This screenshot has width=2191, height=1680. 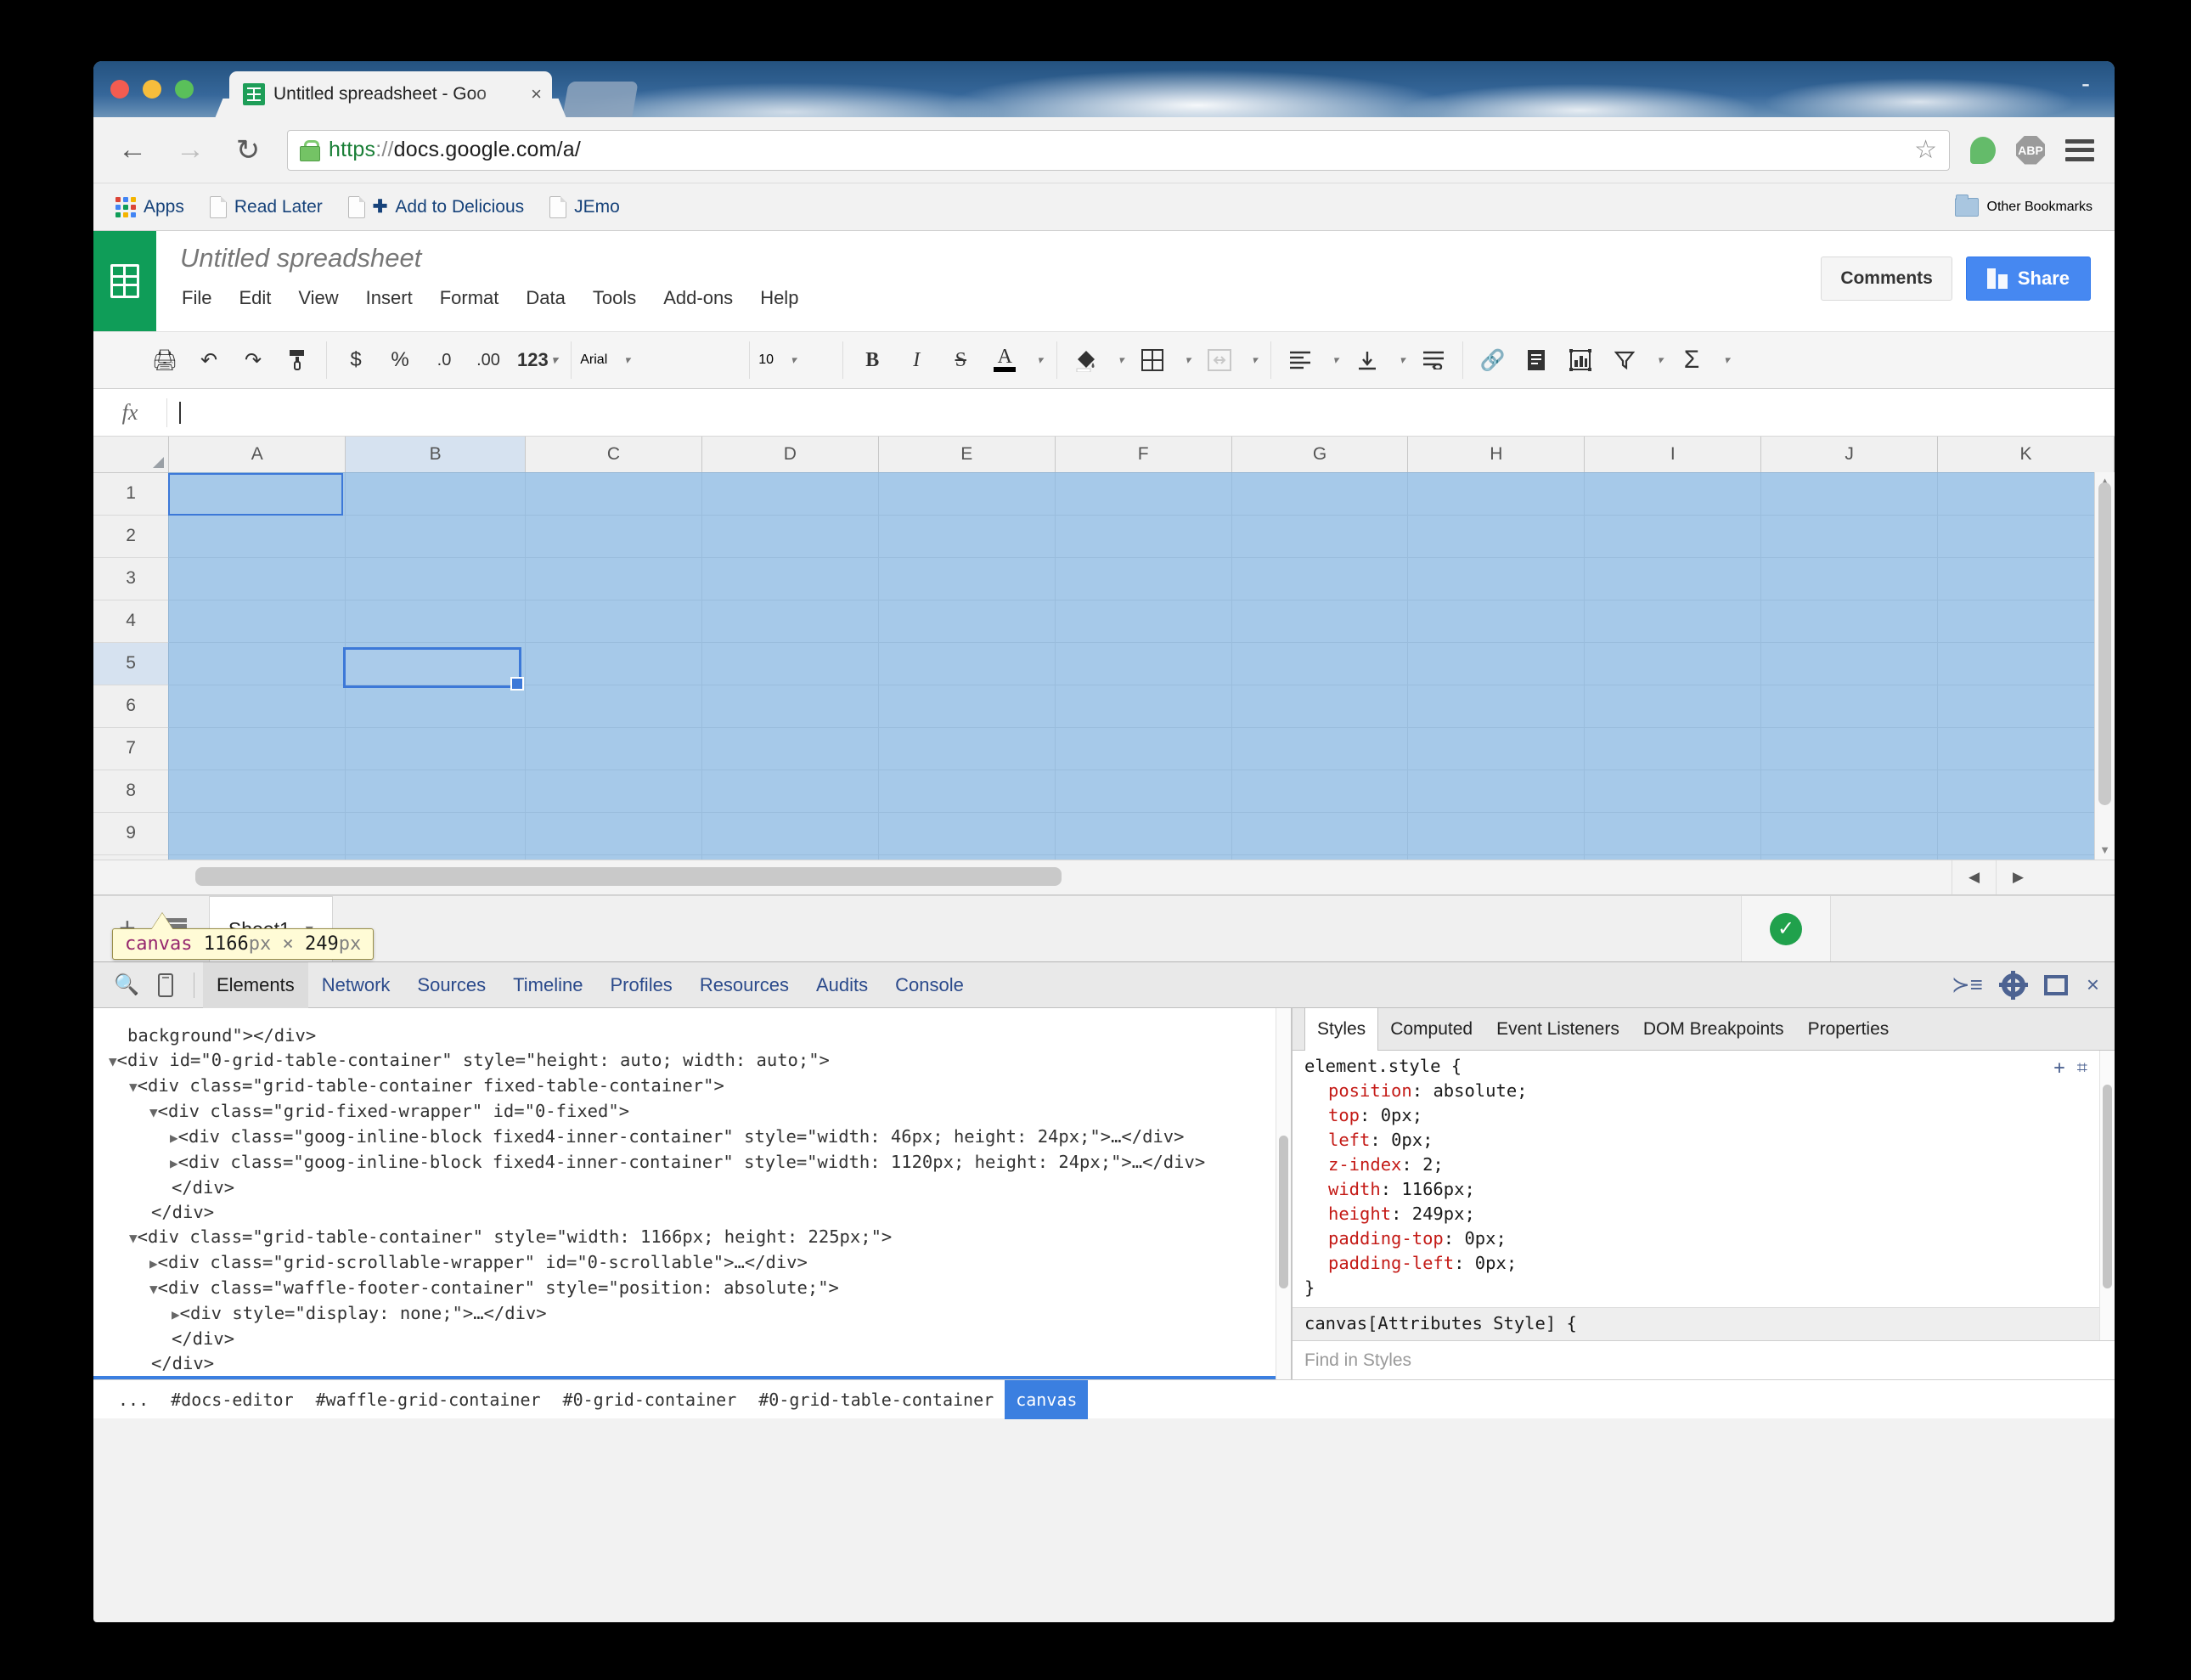 I want to click on show-drawer-icon: ≻≡, so click(x=1968, y=985).